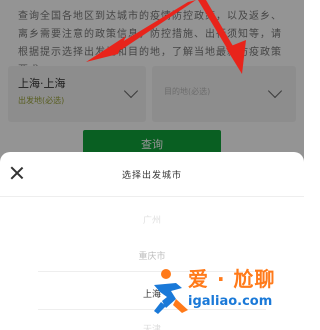 The height and width of the screenshot is (330, 320). What do you see at coordinates (106, 49) in the screenshot?
I see `arrow-left-head` at bounding box center [106, 49].